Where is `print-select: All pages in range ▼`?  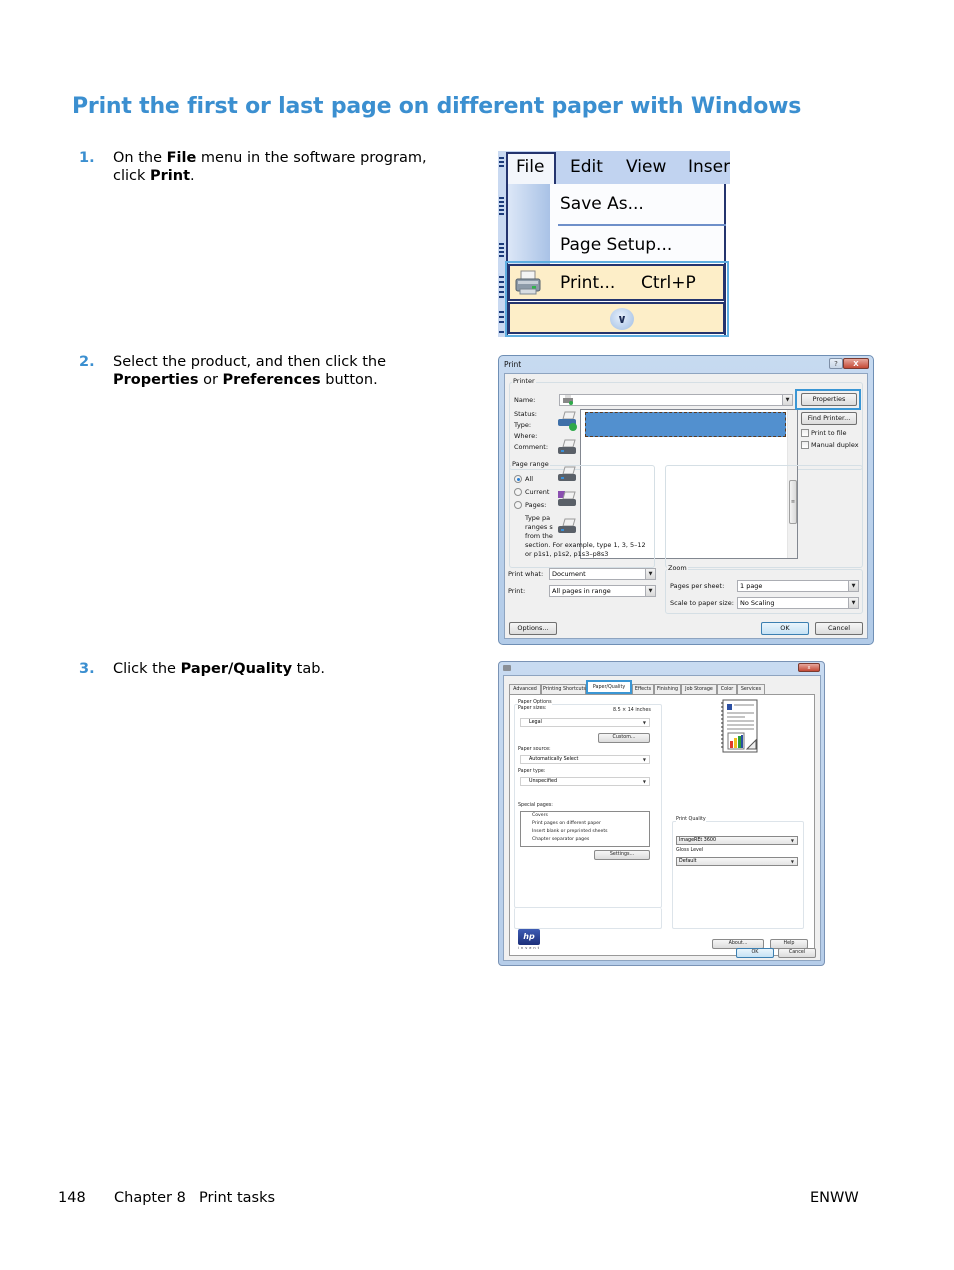
print-select: All pages in range ▼ is located at coordinates (602, 591).